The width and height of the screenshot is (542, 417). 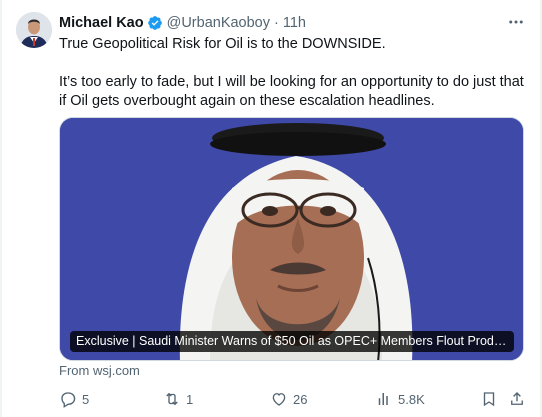 What do you see at coordinates (218, 23) in the screenshot?
I see `author-handle: @UrbanKaoboy` at bounding box center [218, 23].